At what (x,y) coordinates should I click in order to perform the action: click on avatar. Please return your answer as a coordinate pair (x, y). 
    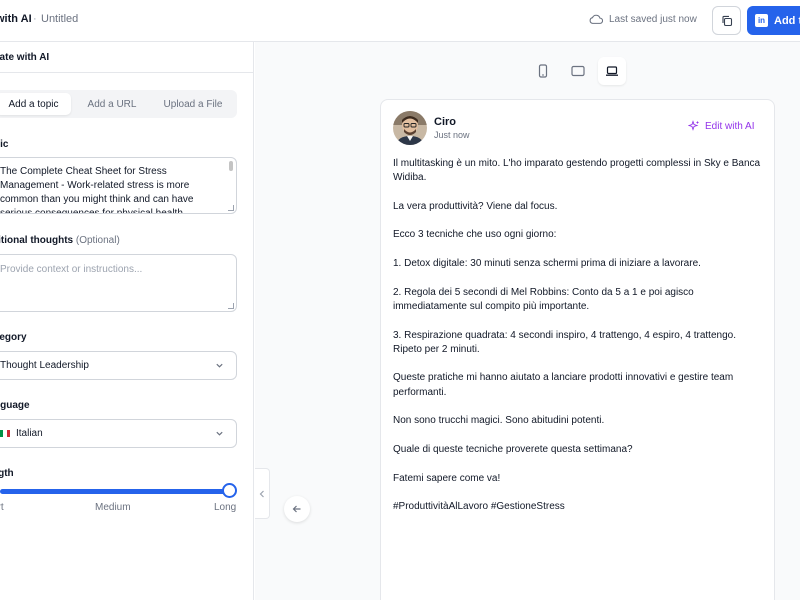
    Looking at the image, I should click on (410, 128).